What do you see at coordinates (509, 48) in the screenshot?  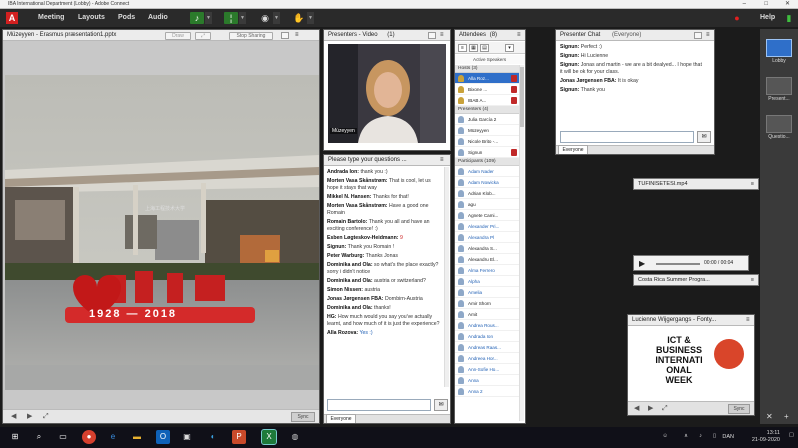 I see `attendee-options-icon: ▾` at bounding box center [509, 48].